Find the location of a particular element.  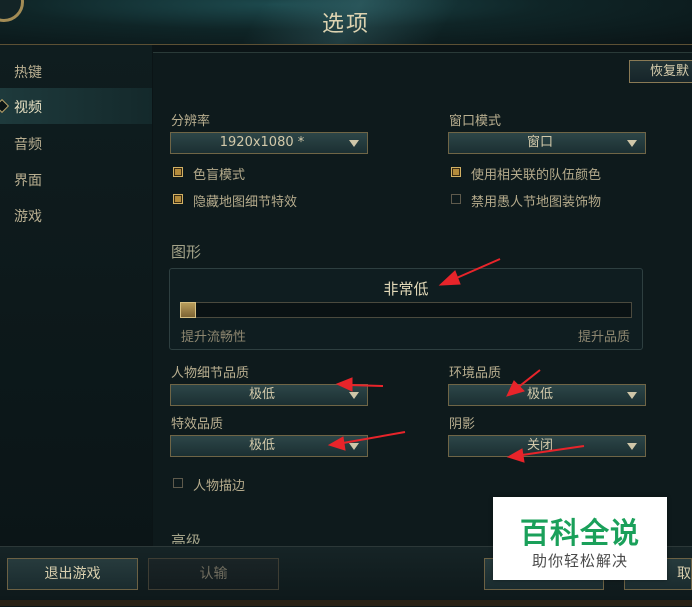

exit-game-button: 退出游戏 is located at coordinates (72, 574).